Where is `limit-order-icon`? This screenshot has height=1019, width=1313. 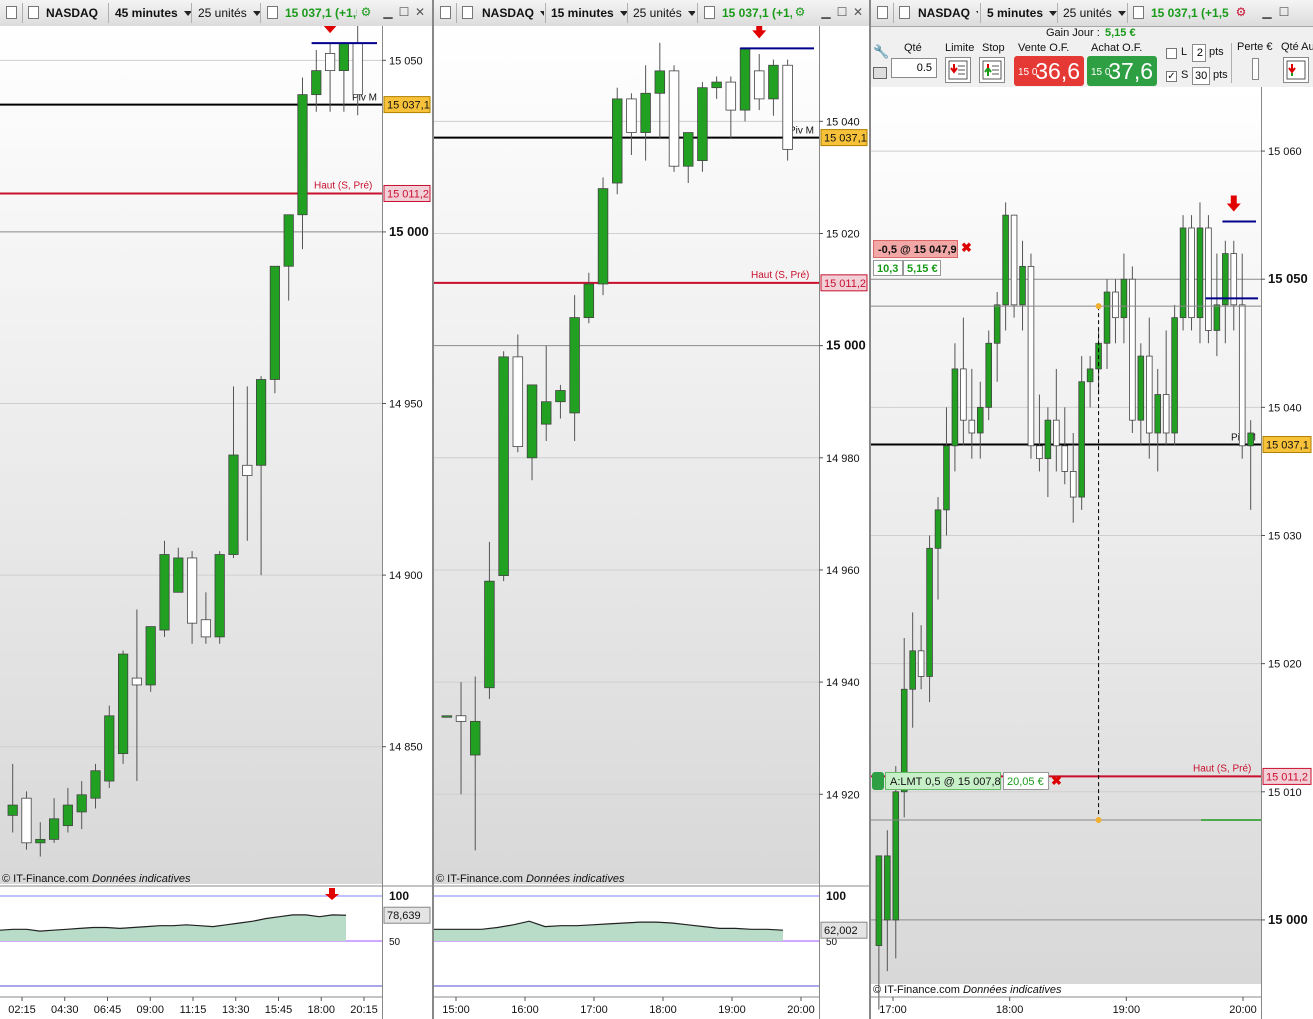 limit-order-icon is located at coordinates (958, 70).